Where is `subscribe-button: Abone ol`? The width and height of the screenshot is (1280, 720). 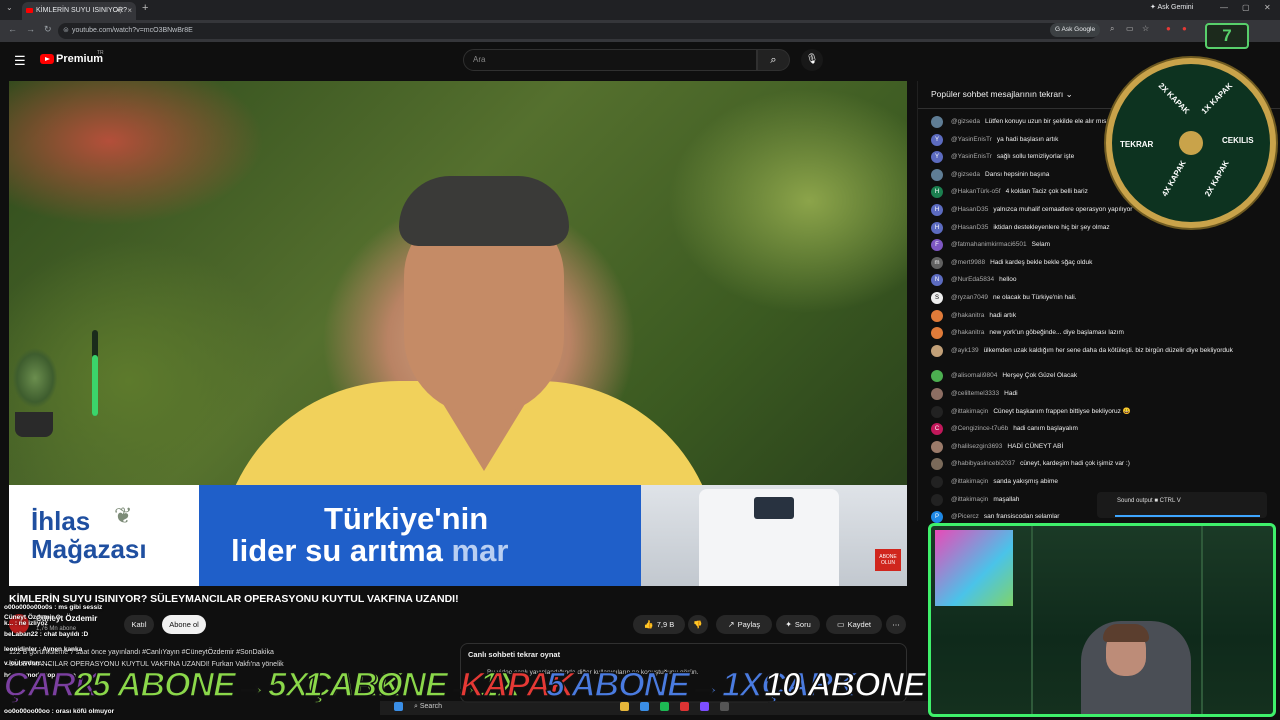
subscribe-button: Abone ol is located at coordinates (184, 624).